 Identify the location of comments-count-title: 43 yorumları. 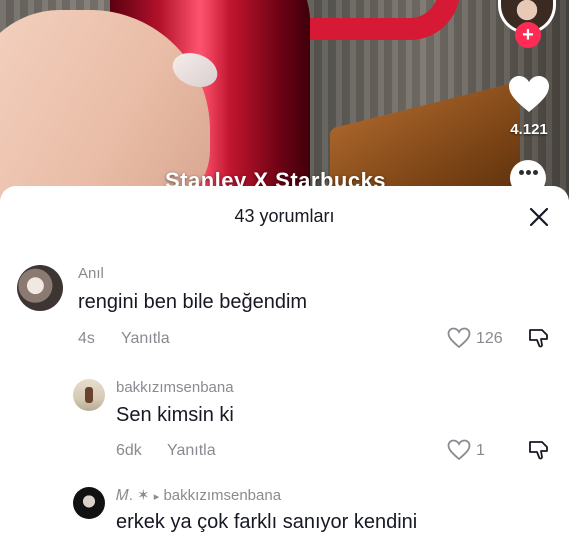
(284, 216).